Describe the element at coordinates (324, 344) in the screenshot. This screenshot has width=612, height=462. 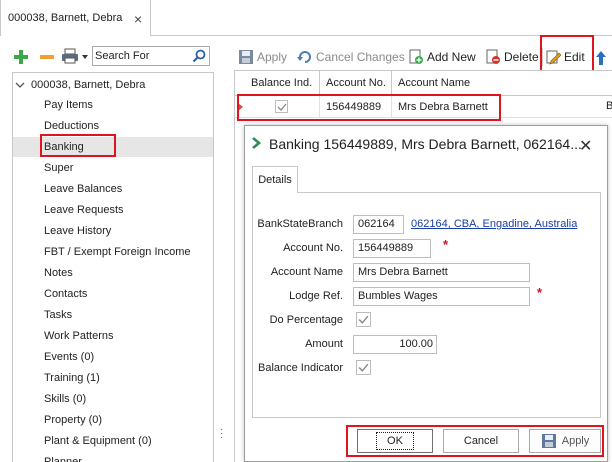
I see `amount-label: Amount` at that location.